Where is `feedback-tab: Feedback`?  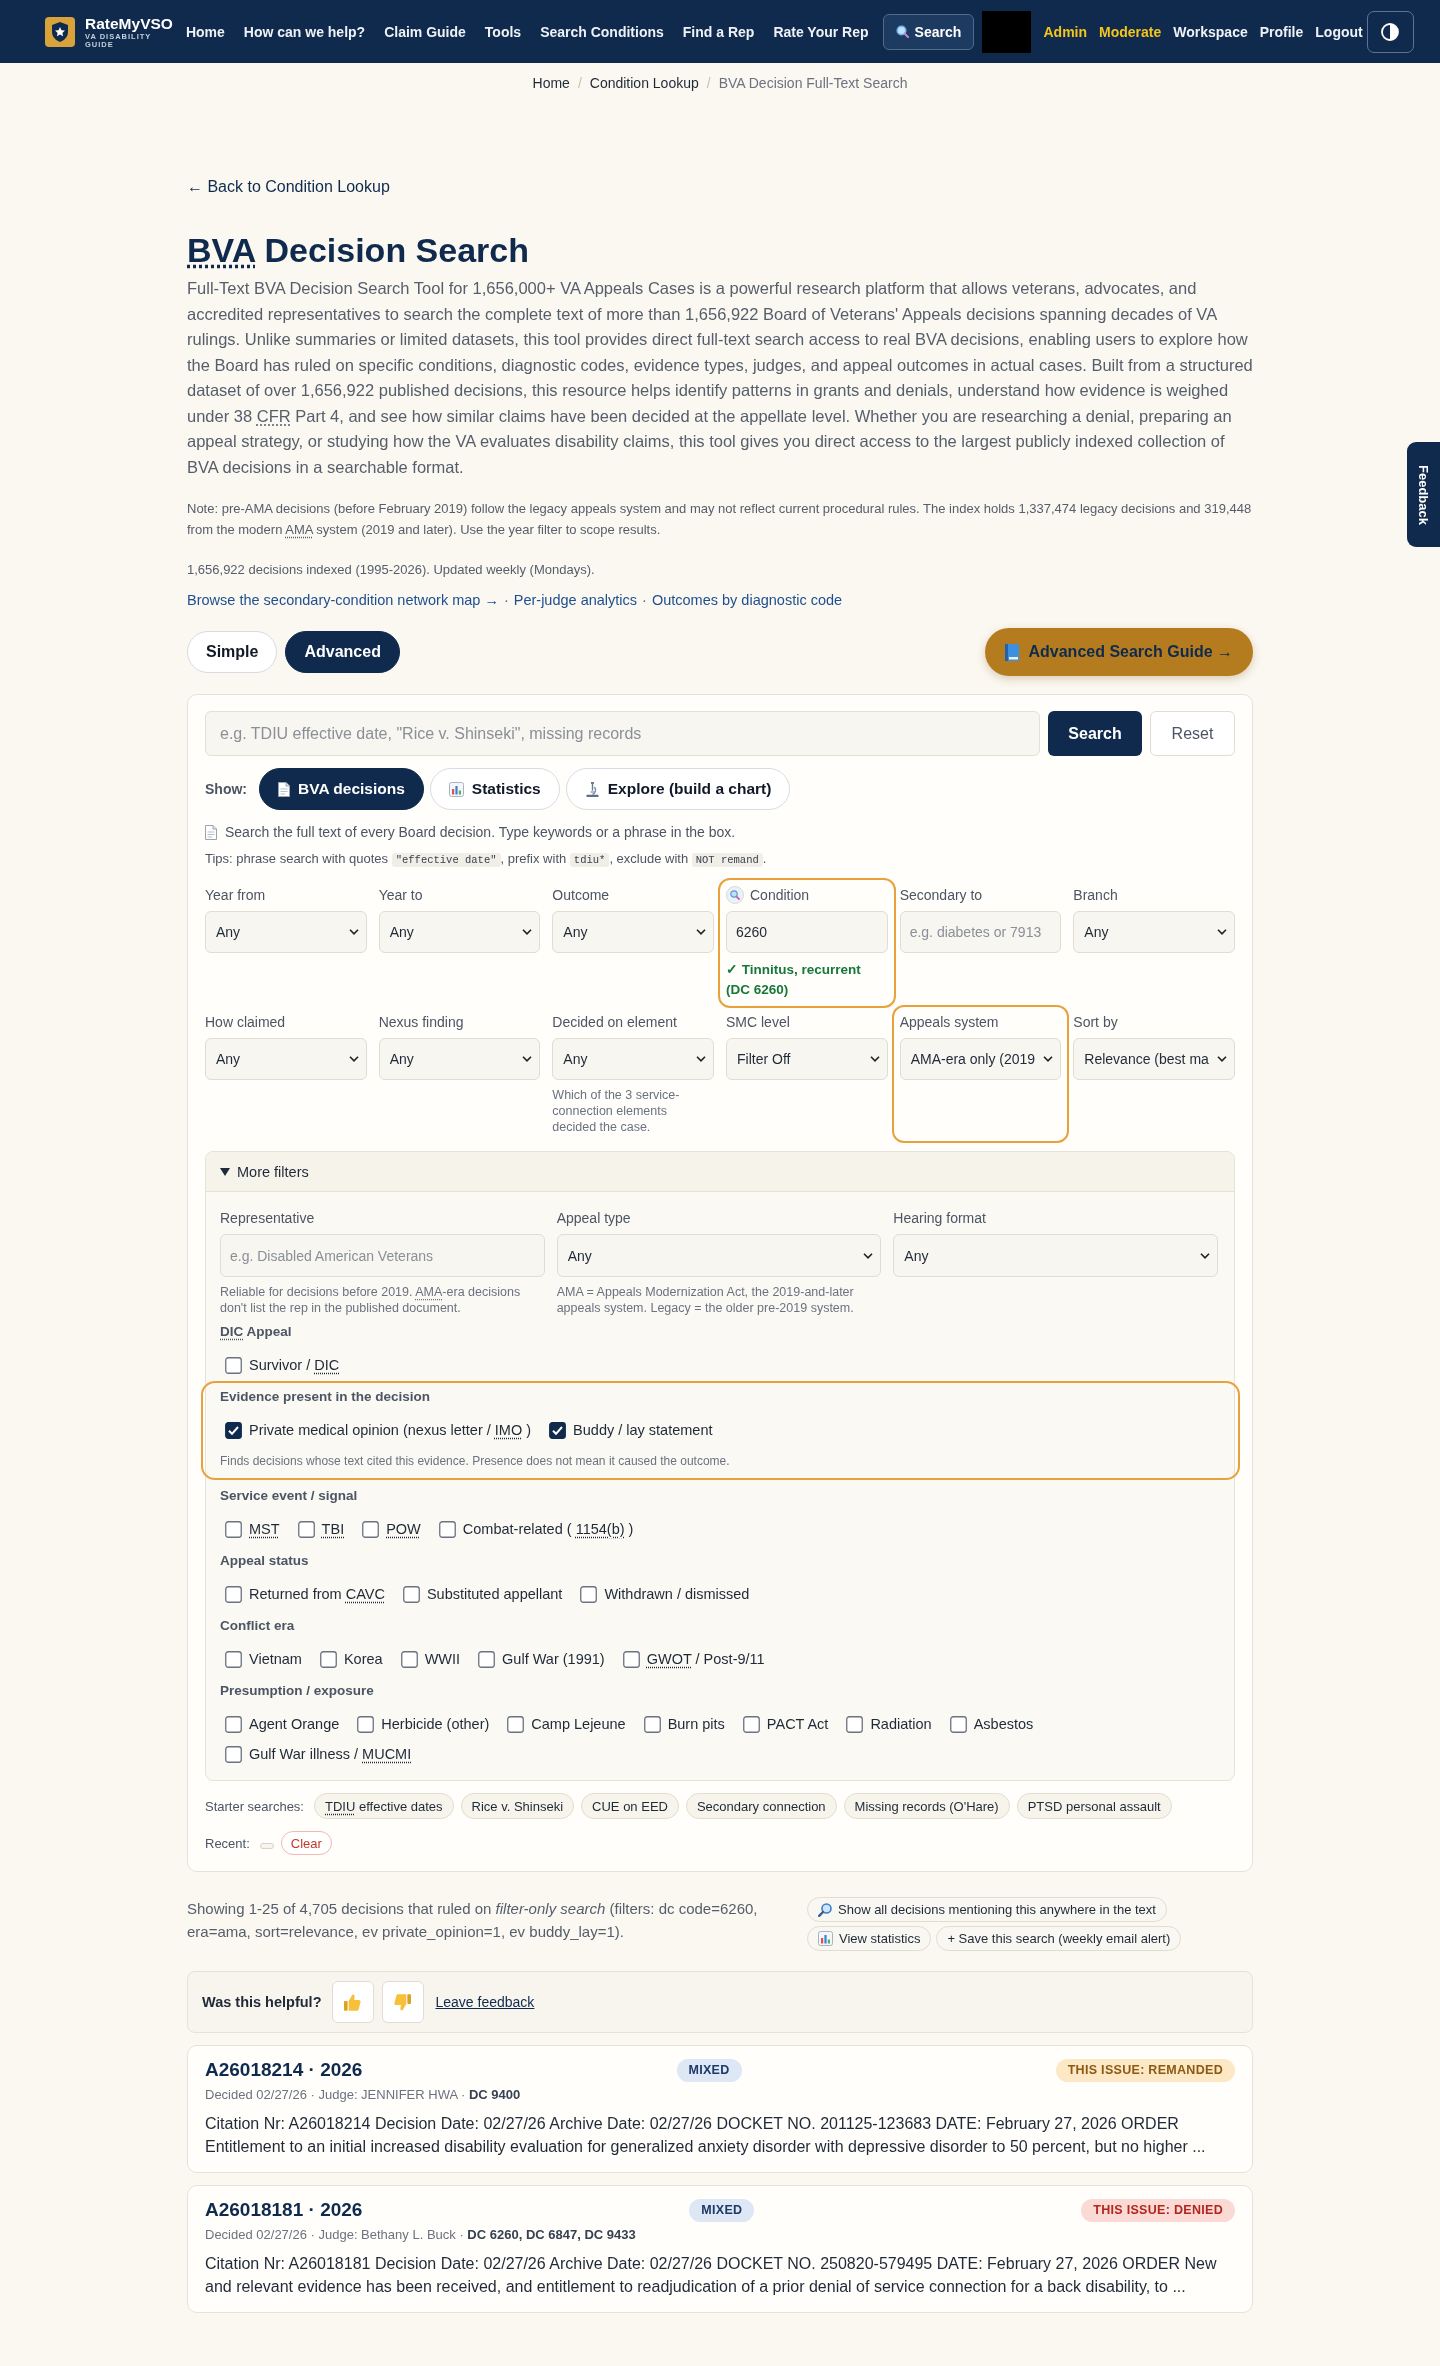 feedback-tab: Feedback is located at coordinates (1423, 494).